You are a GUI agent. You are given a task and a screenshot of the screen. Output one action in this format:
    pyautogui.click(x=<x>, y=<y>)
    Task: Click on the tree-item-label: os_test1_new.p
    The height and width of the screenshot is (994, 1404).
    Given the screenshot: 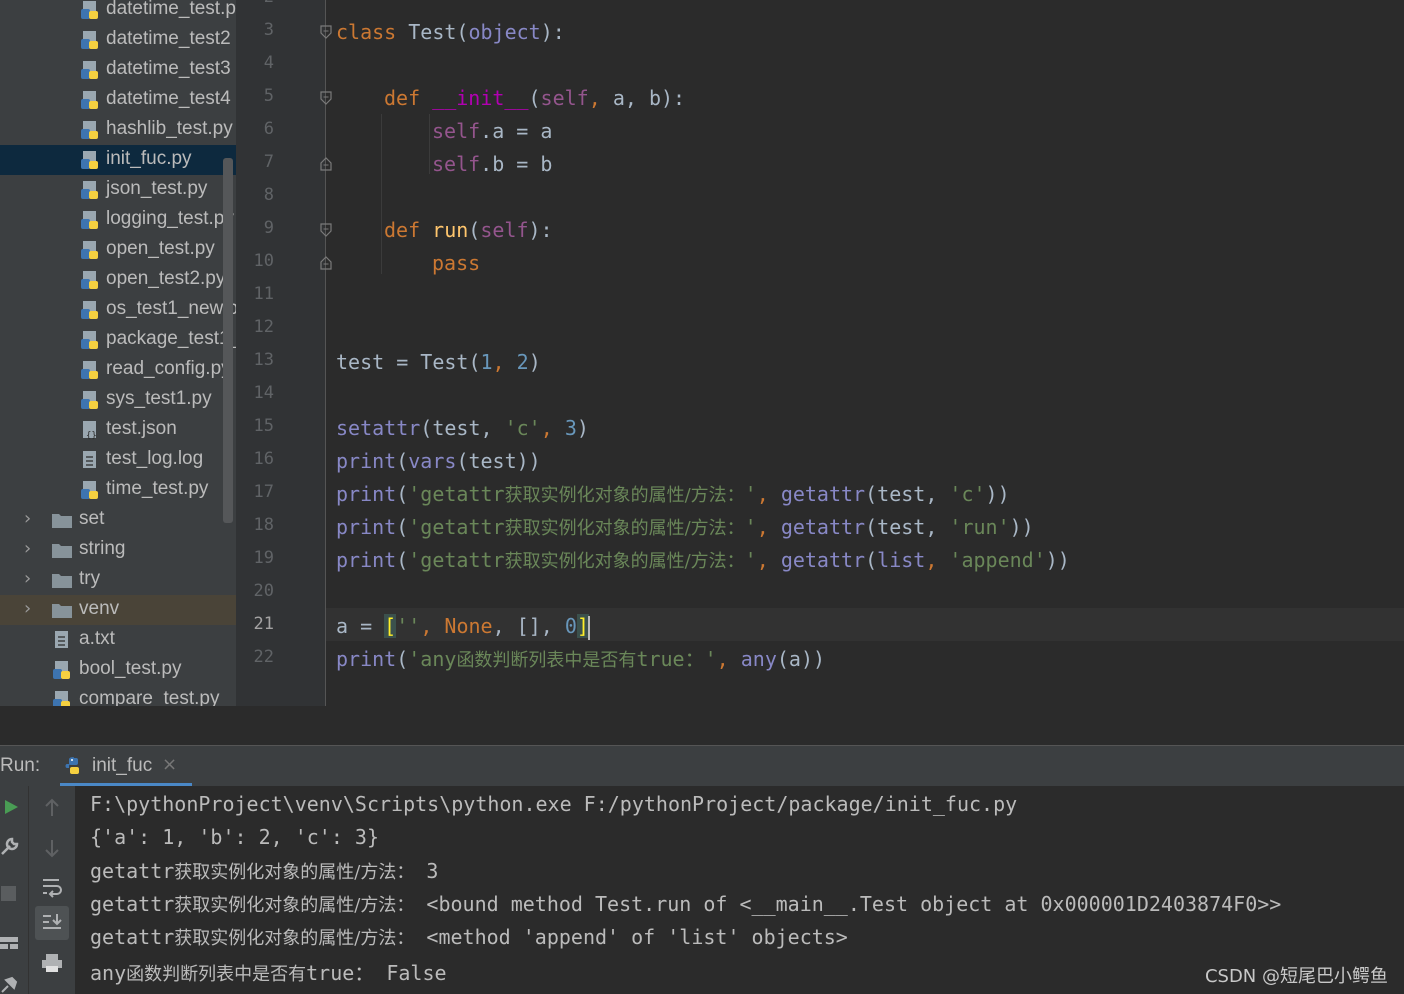 What is the action you would take?
    pyautogui.click(x=171, y=308)
    